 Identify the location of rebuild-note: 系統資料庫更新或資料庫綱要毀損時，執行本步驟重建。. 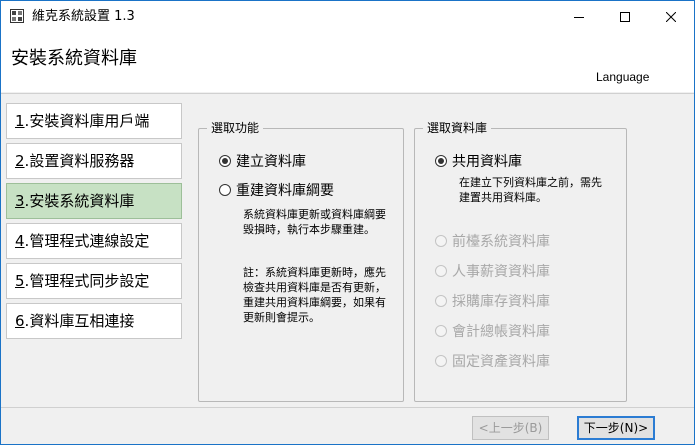
(314, 222).